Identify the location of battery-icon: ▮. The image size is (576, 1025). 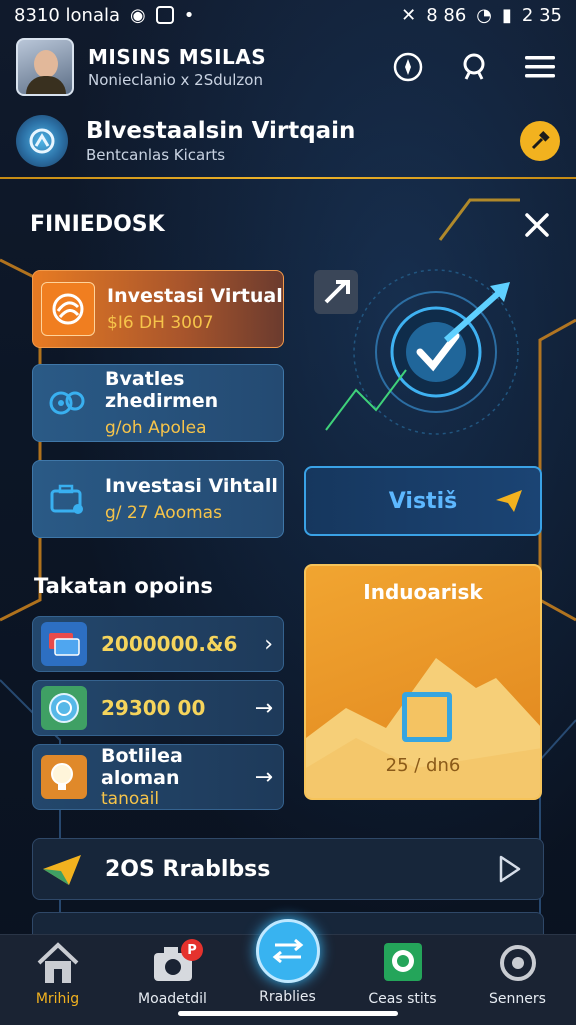
(507, 15).